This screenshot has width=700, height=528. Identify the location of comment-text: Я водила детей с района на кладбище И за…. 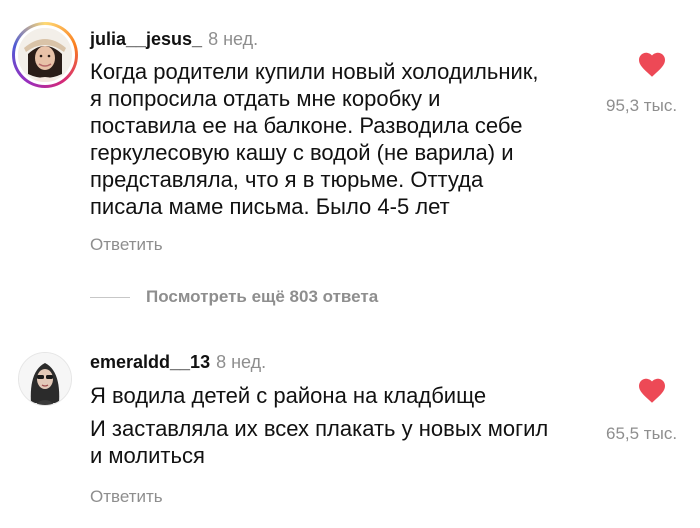
(319, 425).